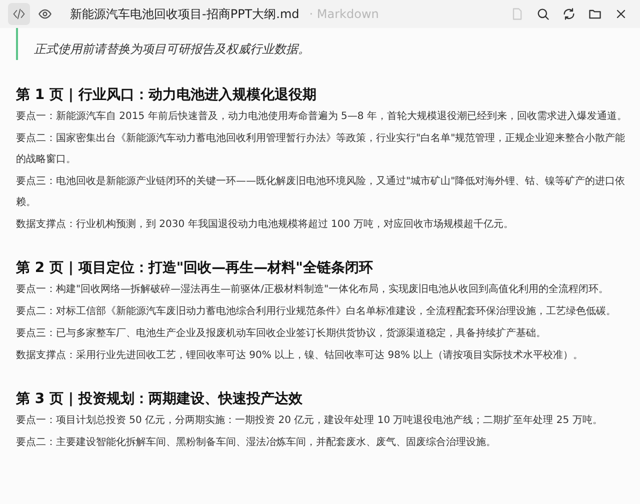  What do you see at coordinates (322, 117) in the screenshot?
I see `point-text: 要点一：新能源汽车自 2015 年前后快速普及，动力电池使用寿命普遍为 5—8 年，首轮大规模退役潮已经到来，回收需求进入爆发通道。` at bounding box center [322, 117].